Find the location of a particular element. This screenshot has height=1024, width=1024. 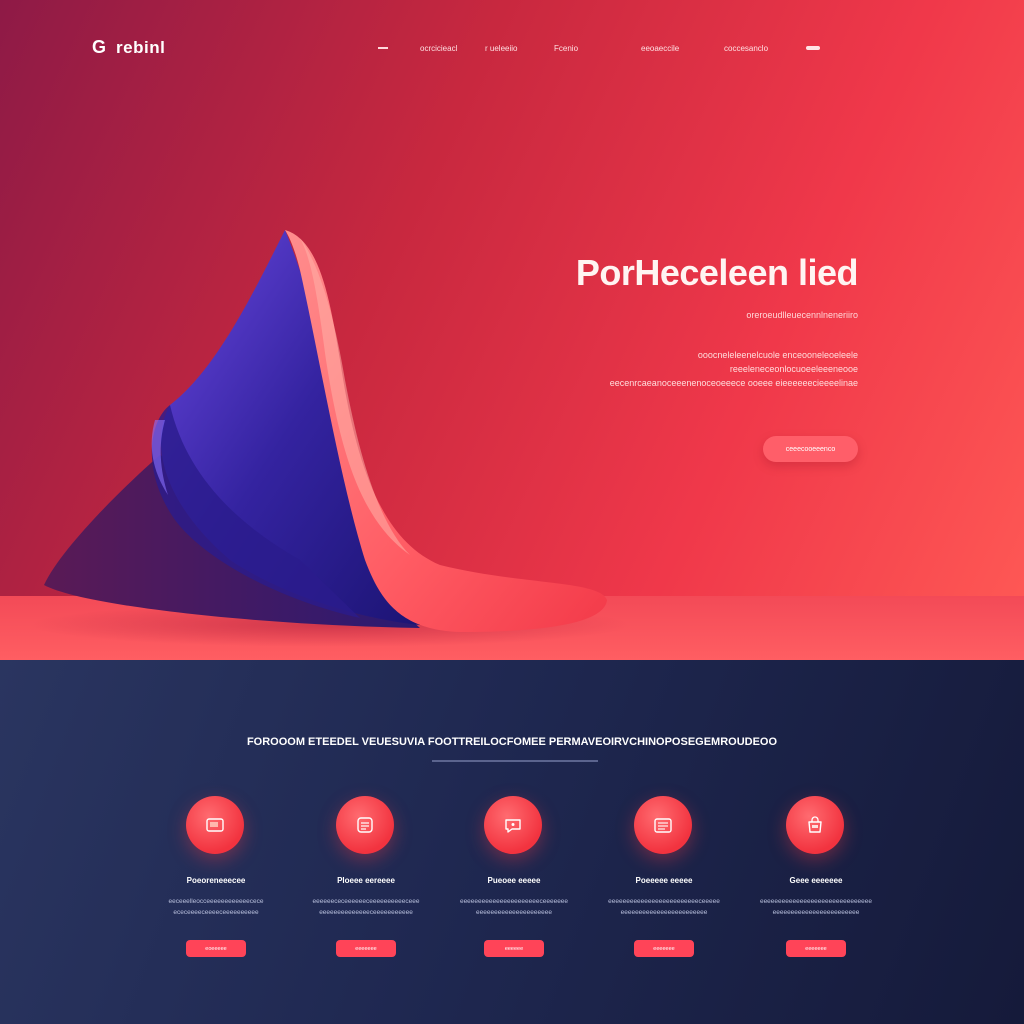

nav-item-1: ocrcicieacl is located at coordinates (438, 48).